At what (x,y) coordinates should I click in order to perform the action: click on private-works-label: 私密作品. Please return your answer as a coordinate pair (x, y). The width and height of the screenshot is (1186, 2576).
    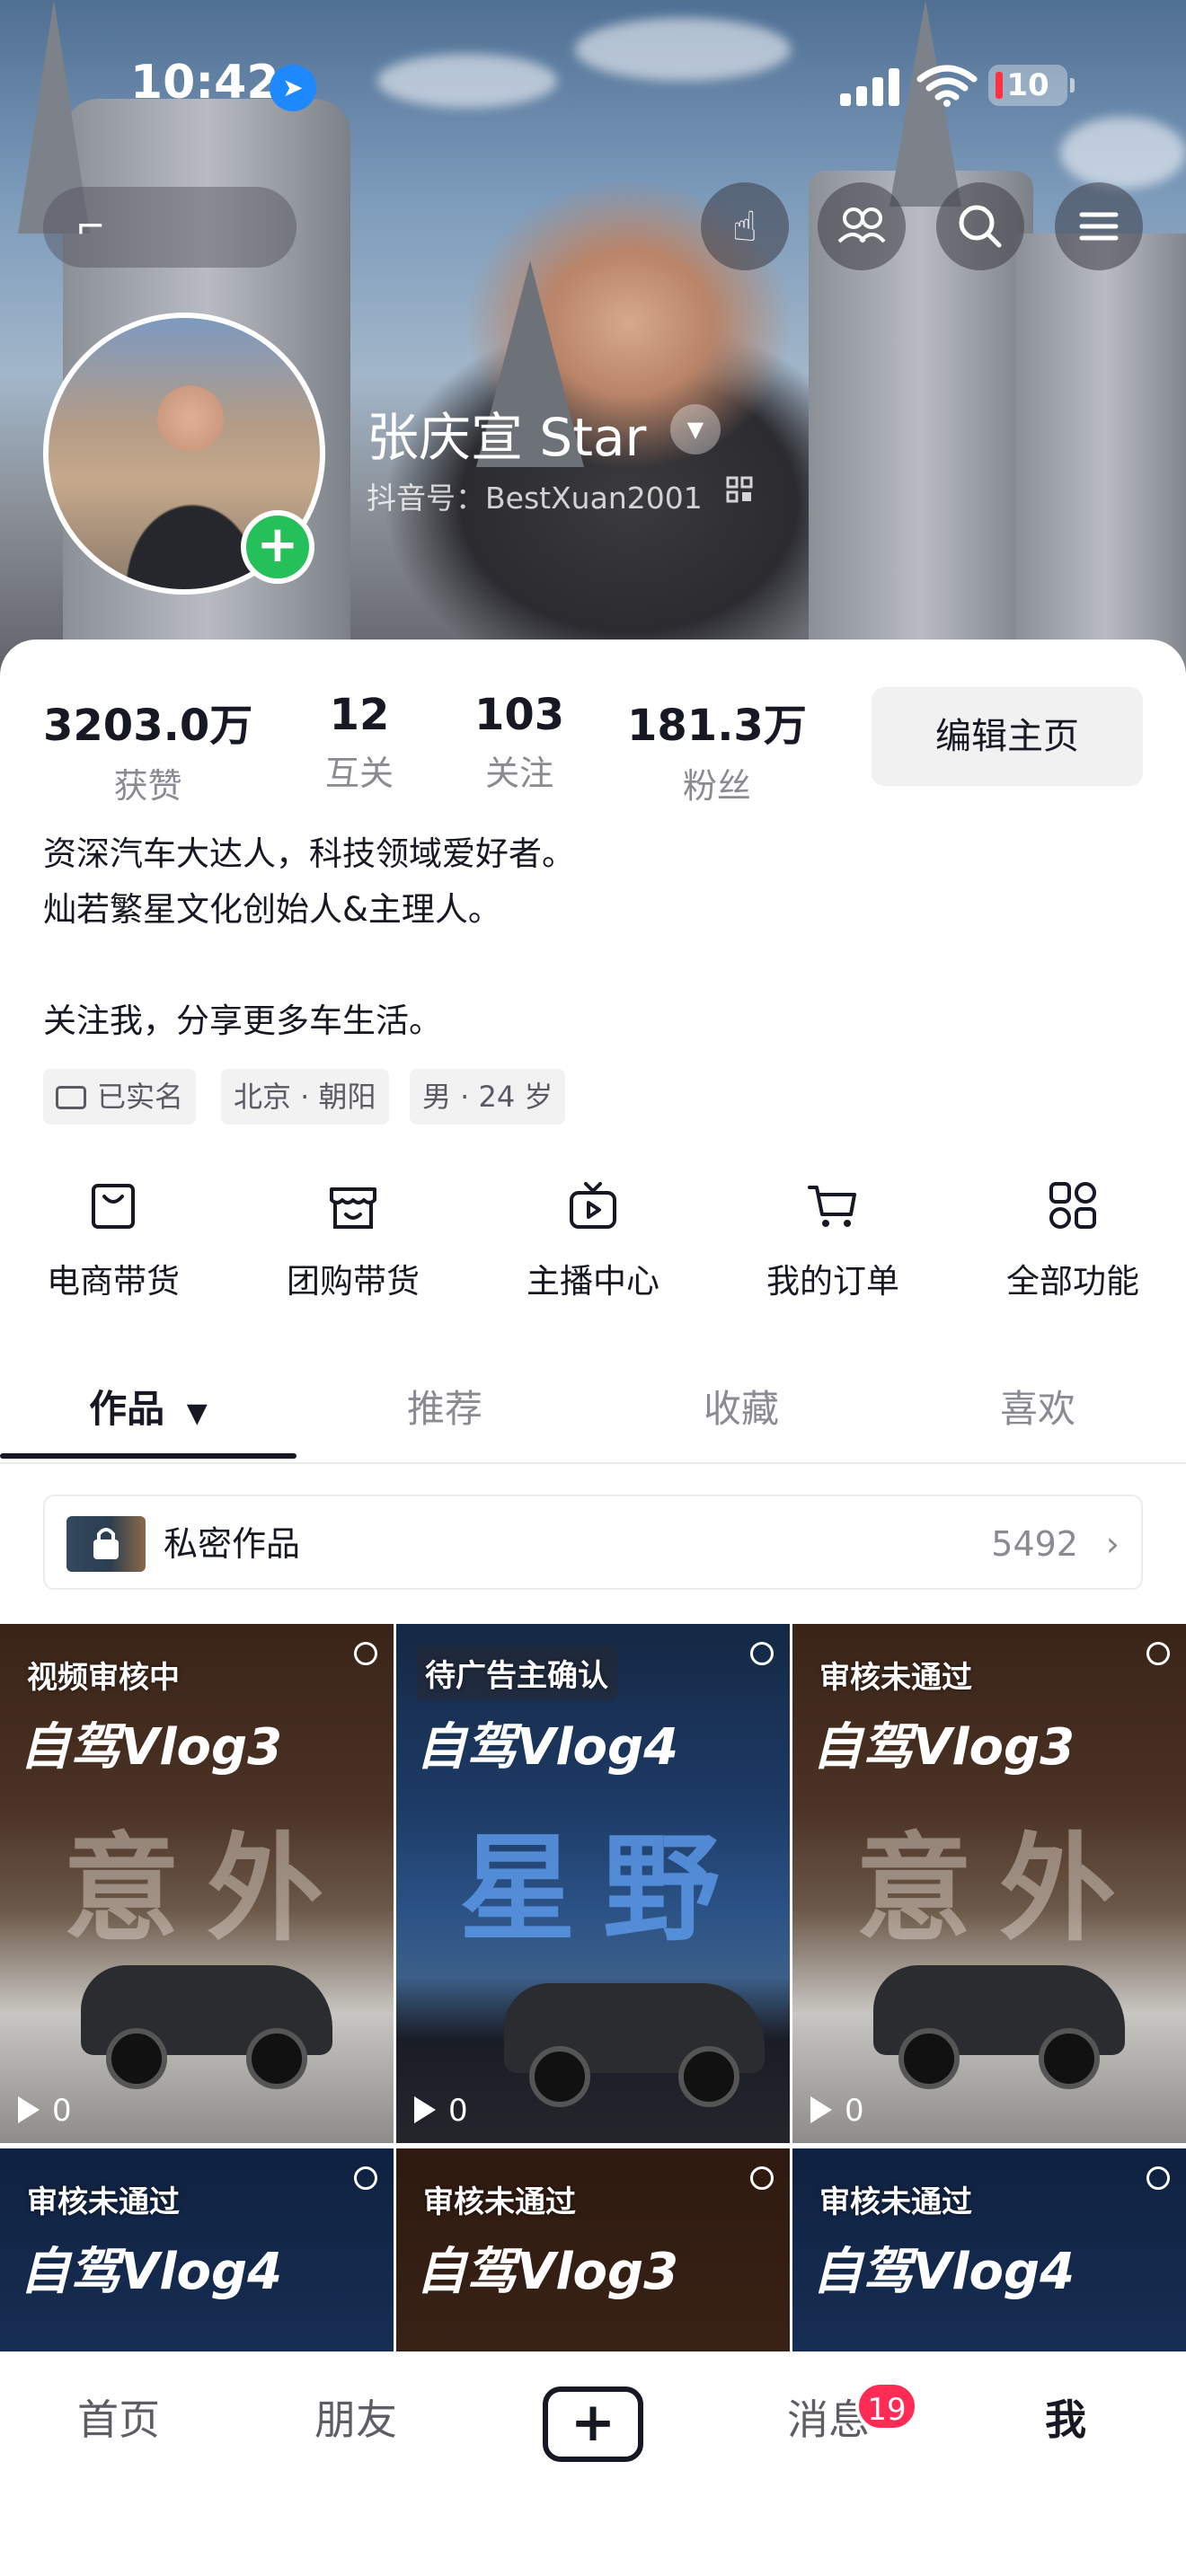
    Looking at the image, I should click on (232, 1544).